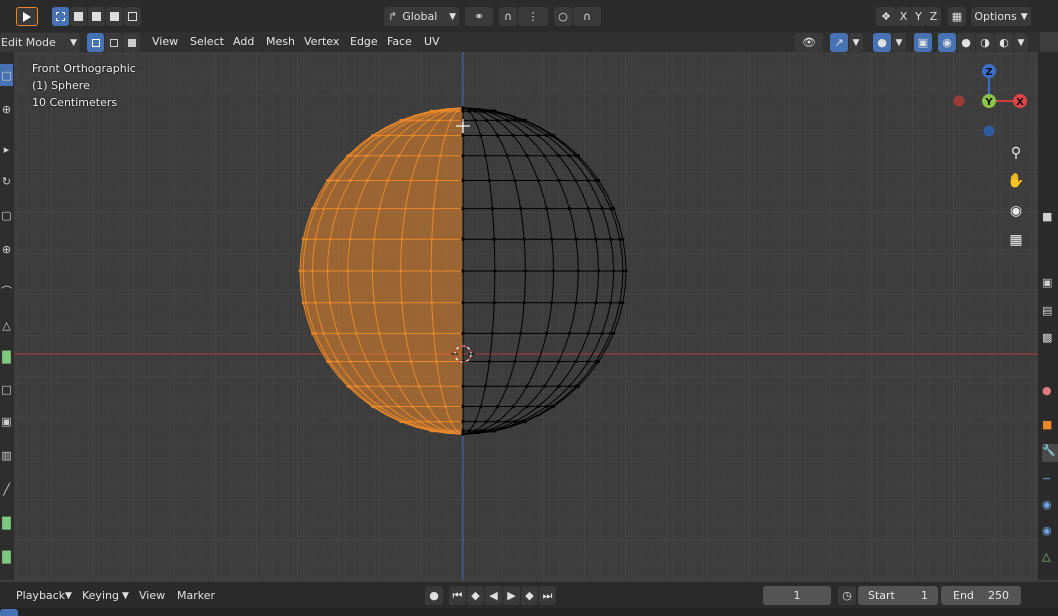  I want to click on frame-indicator, so click(9, 612).